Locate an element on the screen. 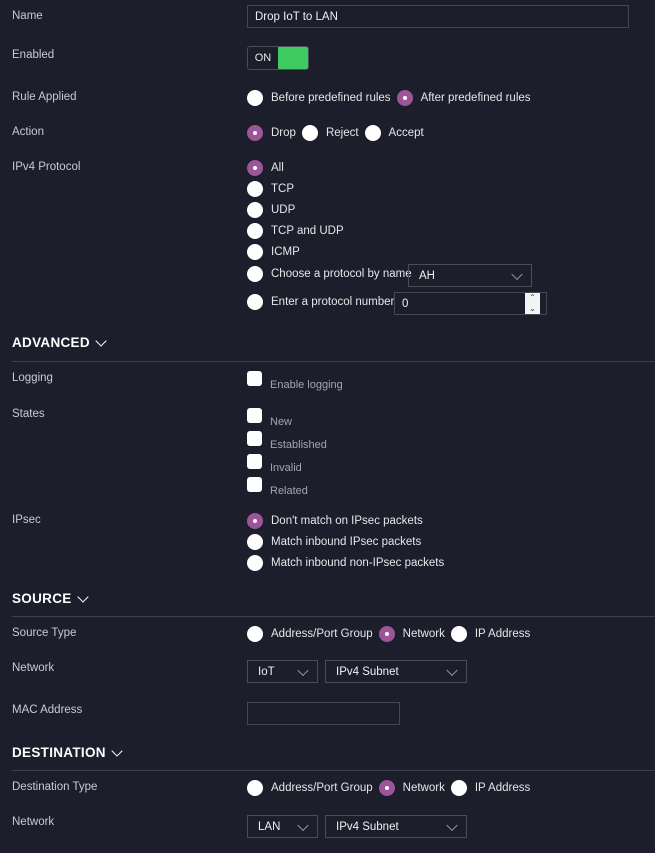  action-group: Drop Reject Accept is located at coordinates (338, 133).